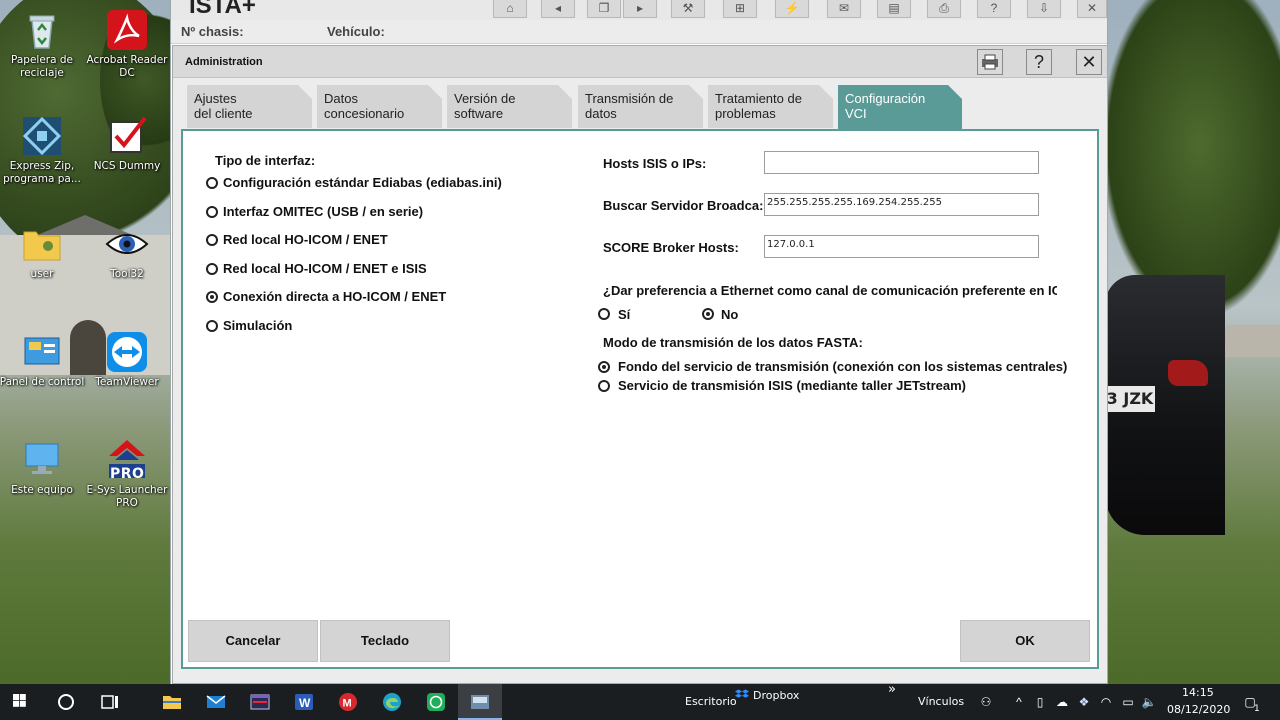 This screenshot has height=720, width=1280. Describe the element at coordinates (640, 9) in the screenshot. I see `forward-arrow-icon: ▸` at that location.